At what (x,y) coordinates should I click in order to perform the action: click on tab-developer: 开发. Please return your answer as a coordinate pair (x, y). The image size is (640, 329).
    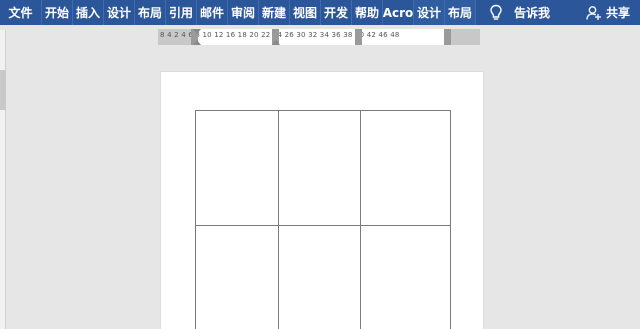
    Looking at the image, I should click on (336, 12).